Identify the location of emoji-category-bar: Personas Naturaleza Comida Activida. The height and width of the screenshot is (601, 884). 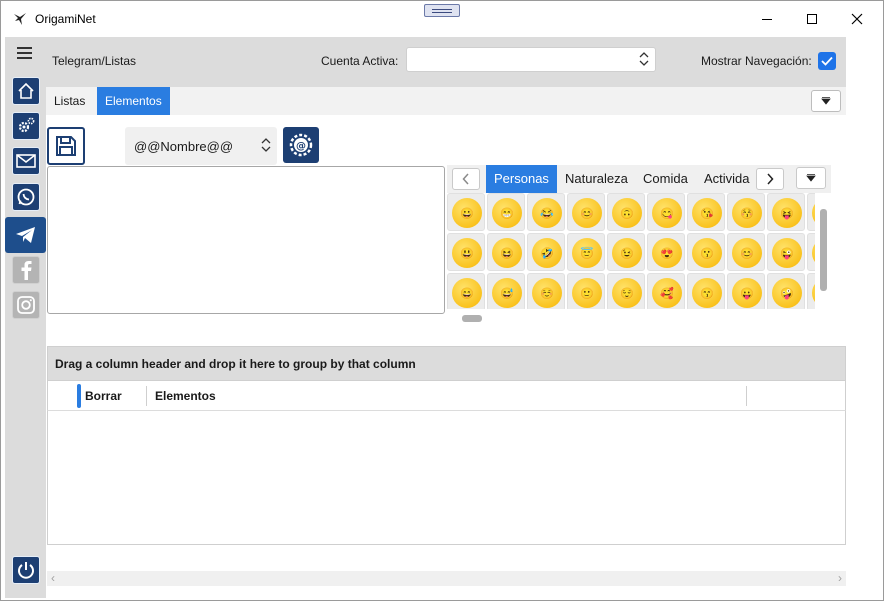
(639, 179).